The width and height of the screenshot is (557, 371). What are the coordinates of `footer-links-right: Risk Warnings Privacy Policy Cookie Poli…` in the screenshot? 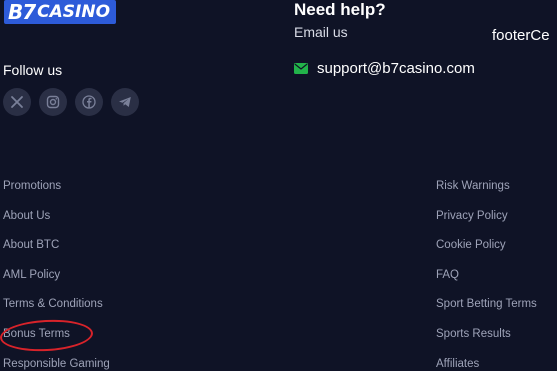 It's located at (486, 273).